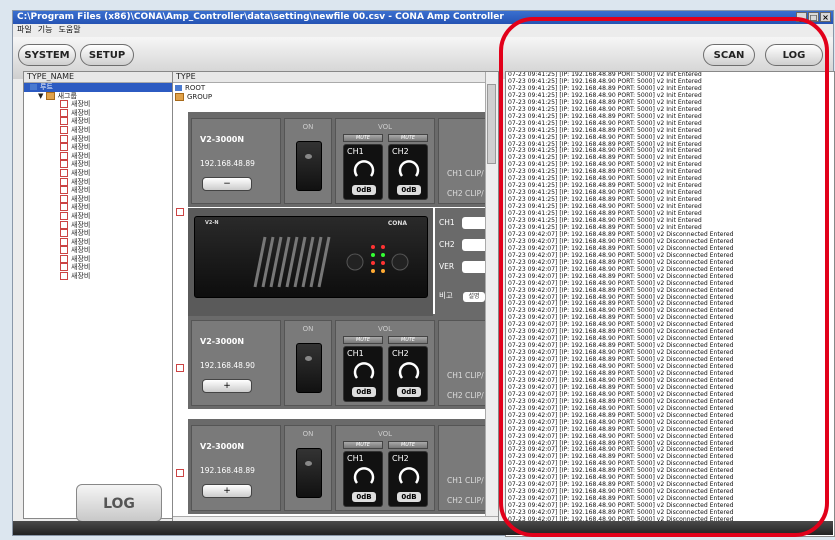  What do you see at coordinates (385, 161) in the screenshot?
I see `volume-panel: VOL MUTE MUTE CH1 0dB CH2 0dB` at bounding box center [385, 161].